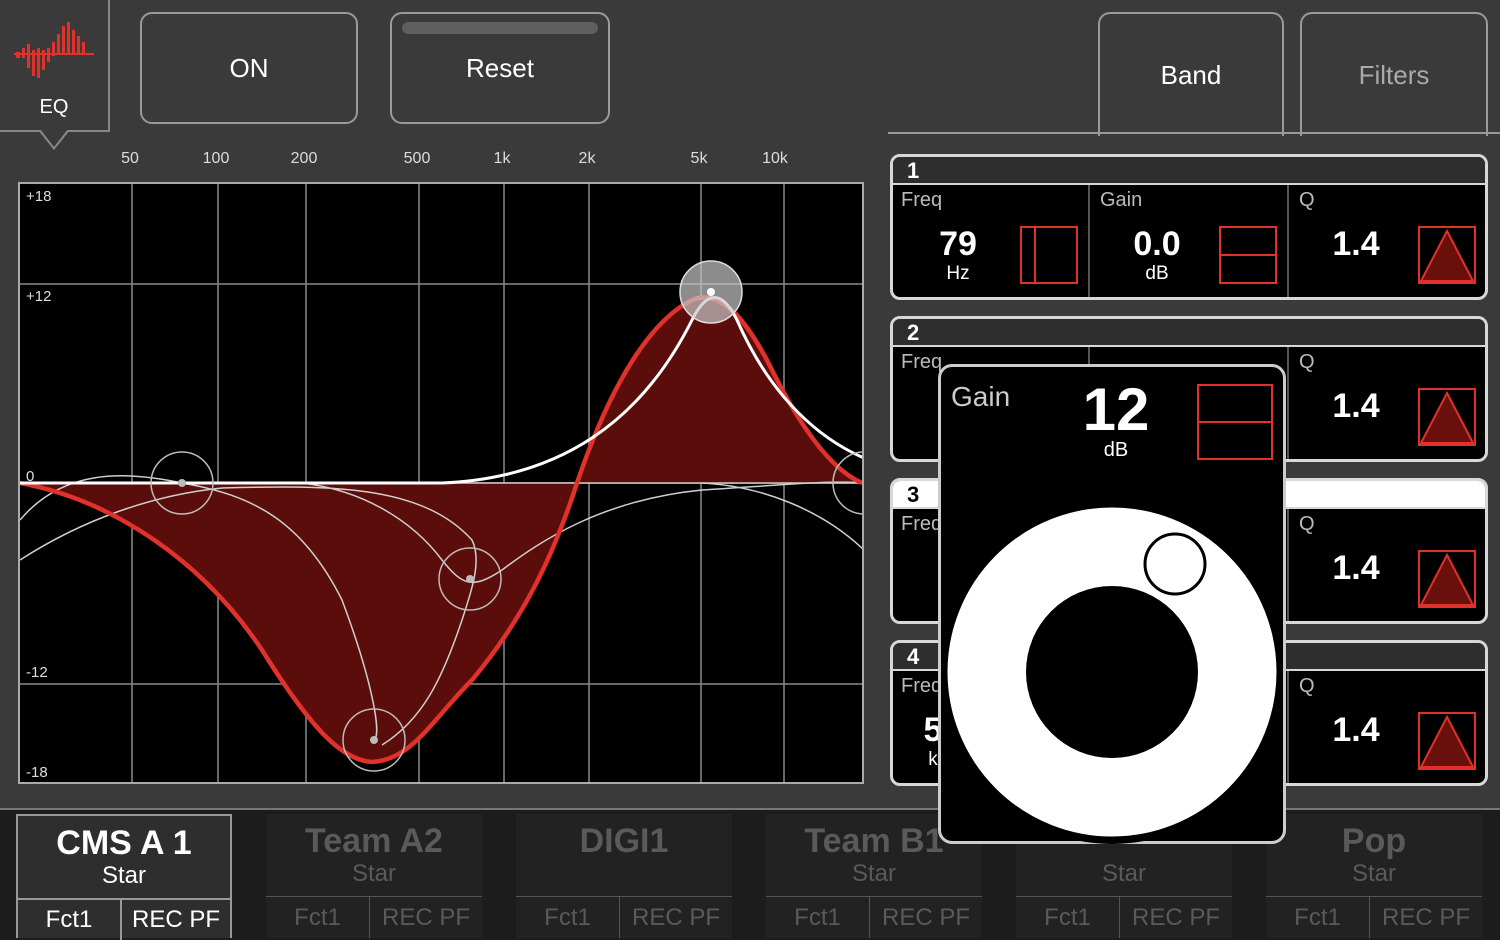  Describe the element at coordinates (1157, 244) in the screenshot. I see `gain-value: 0.0` at that location.